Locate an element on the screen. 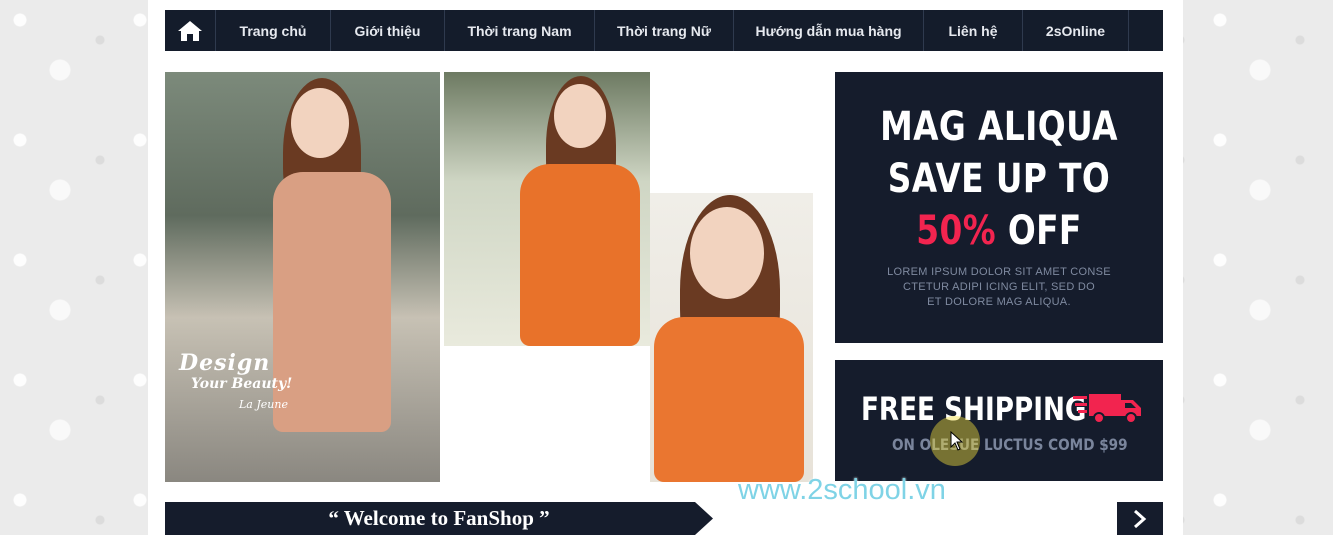  hero-photo-model-middle is located at coordinates (547, 209).